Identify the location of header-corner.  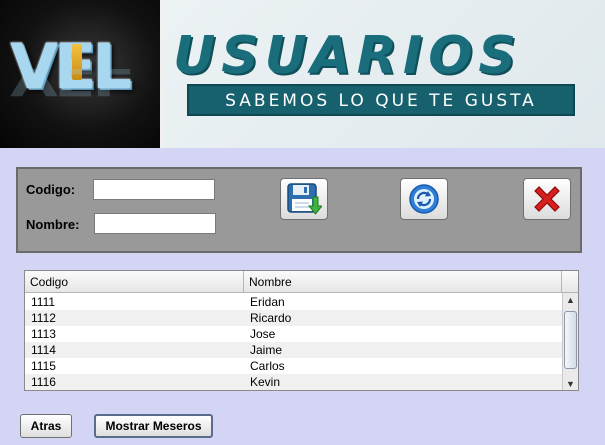
(570, 282).